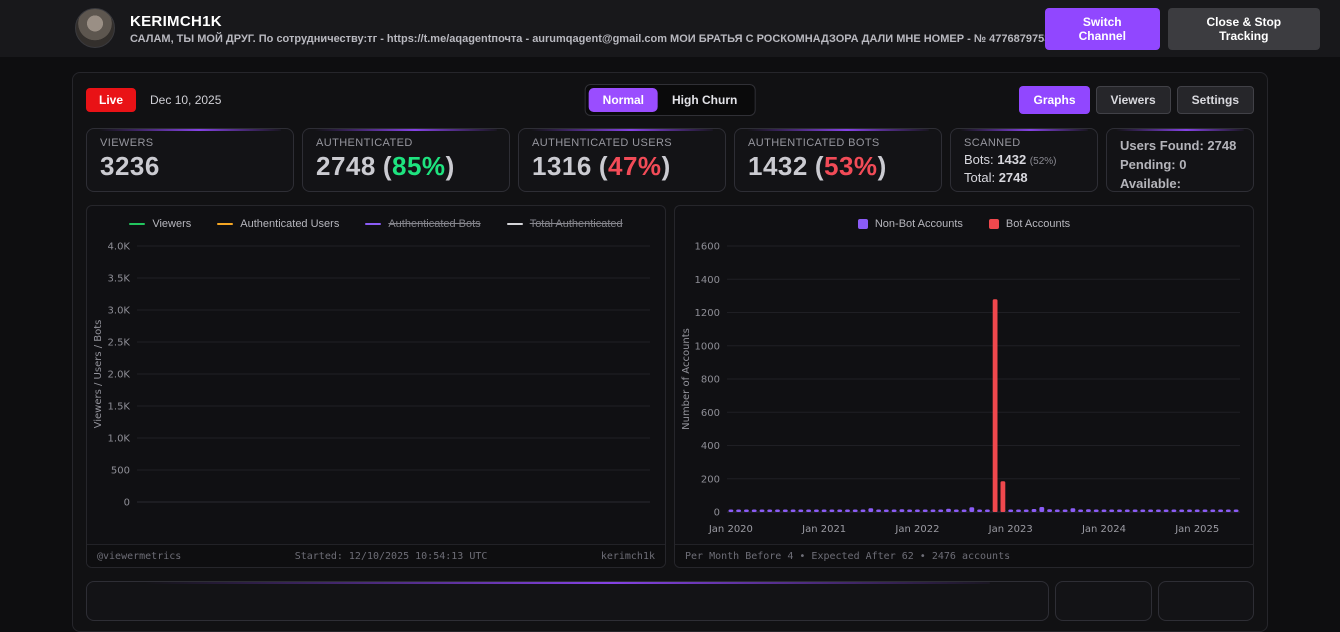 This screenshot has height=632, width=1340. I want to click on svg-text: Number of Accounts, so click(686, 379).